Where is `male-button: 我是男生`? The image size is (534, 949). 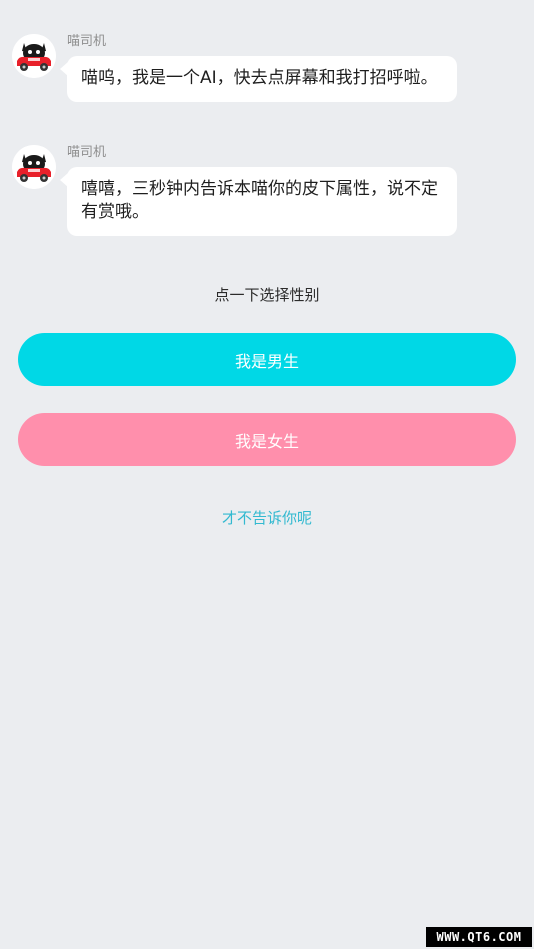 male-button: 我是男生 is located at coordinates (267, 359).